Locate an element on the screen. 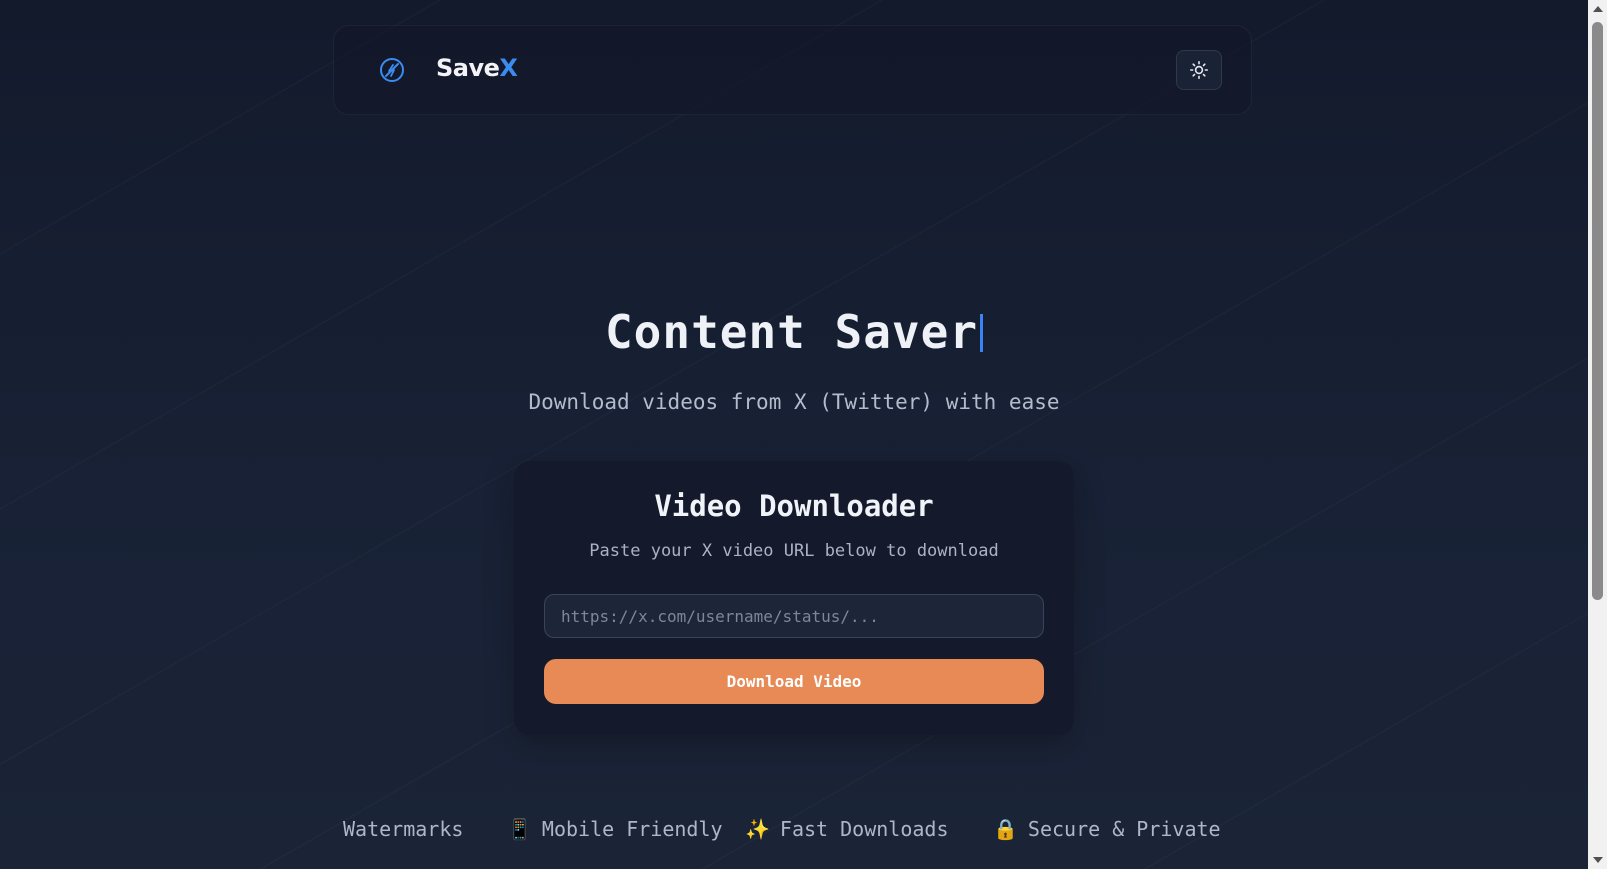 Image resolution: width=1607 pixels, height=869 pixels. brand-logo-text: SaveX is located at coordinates (477, 68).